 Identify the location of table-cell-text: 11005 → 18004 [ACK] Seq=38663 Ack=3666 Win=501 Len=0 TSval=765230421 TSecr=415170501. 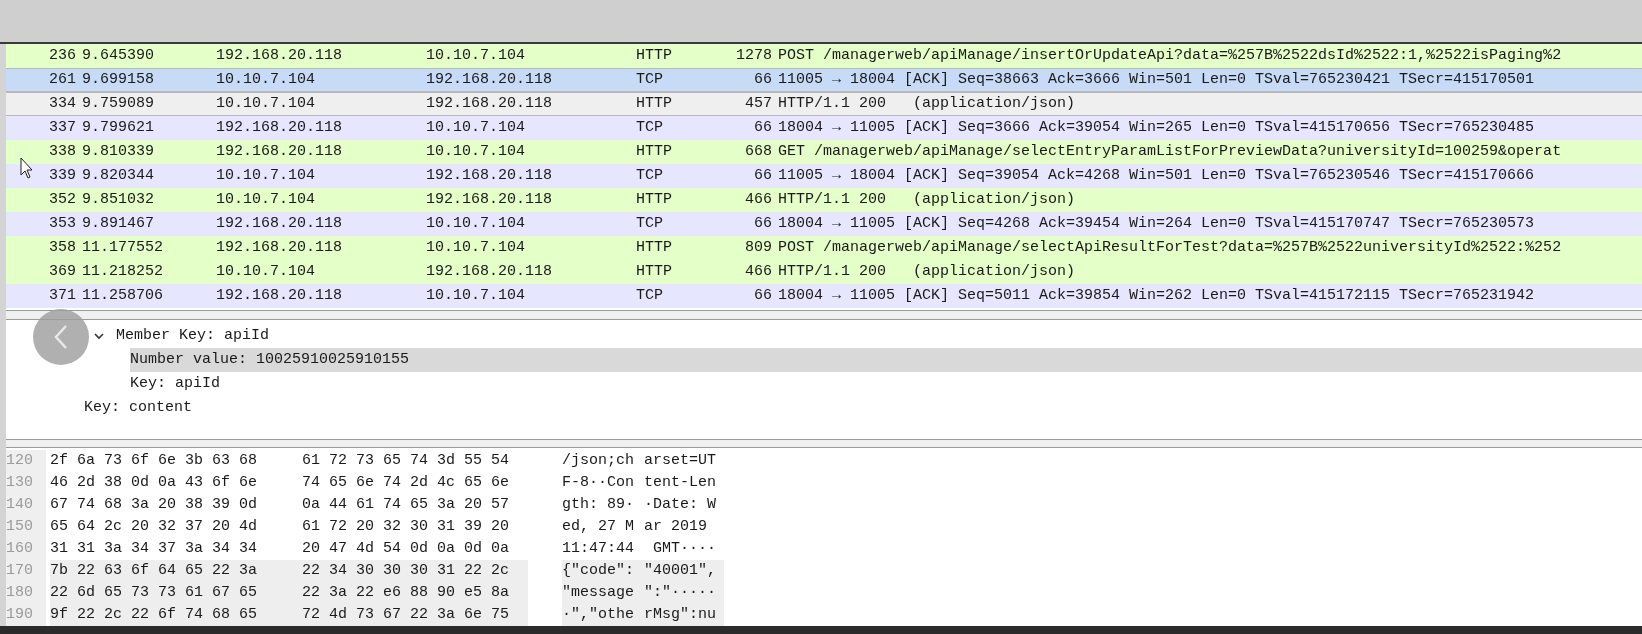
(1156, 79).